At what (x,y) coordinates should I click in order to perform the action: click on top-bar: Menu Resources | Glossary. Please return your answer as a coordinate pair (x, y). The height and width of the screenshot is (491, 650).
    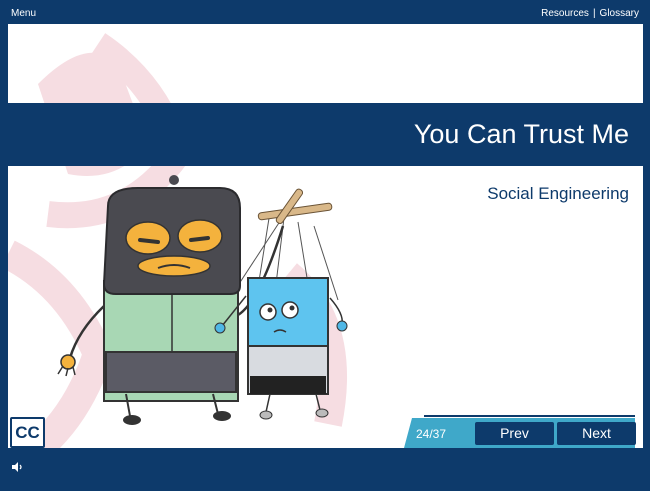
    Looking at the image, I should click on (325, 12).